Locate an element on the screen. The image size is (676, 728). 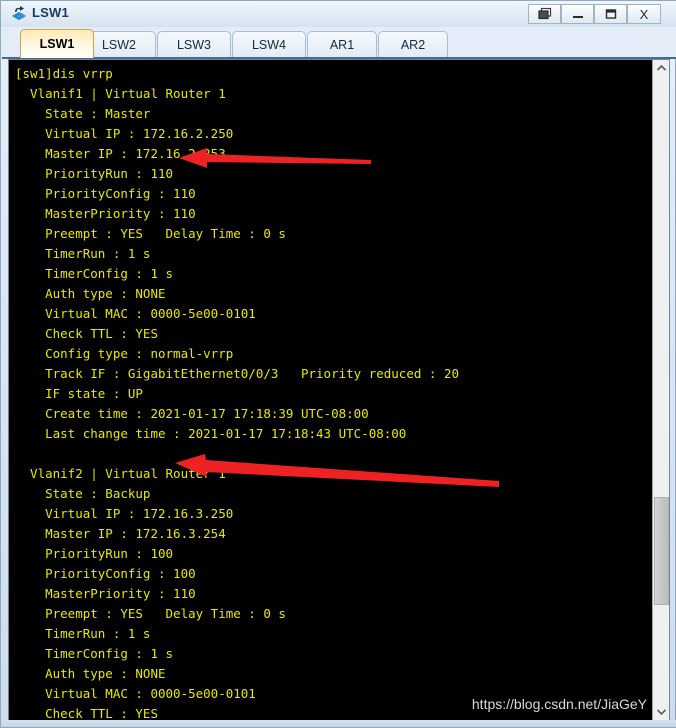
minimize-icon is located at coordinates (577, 14).